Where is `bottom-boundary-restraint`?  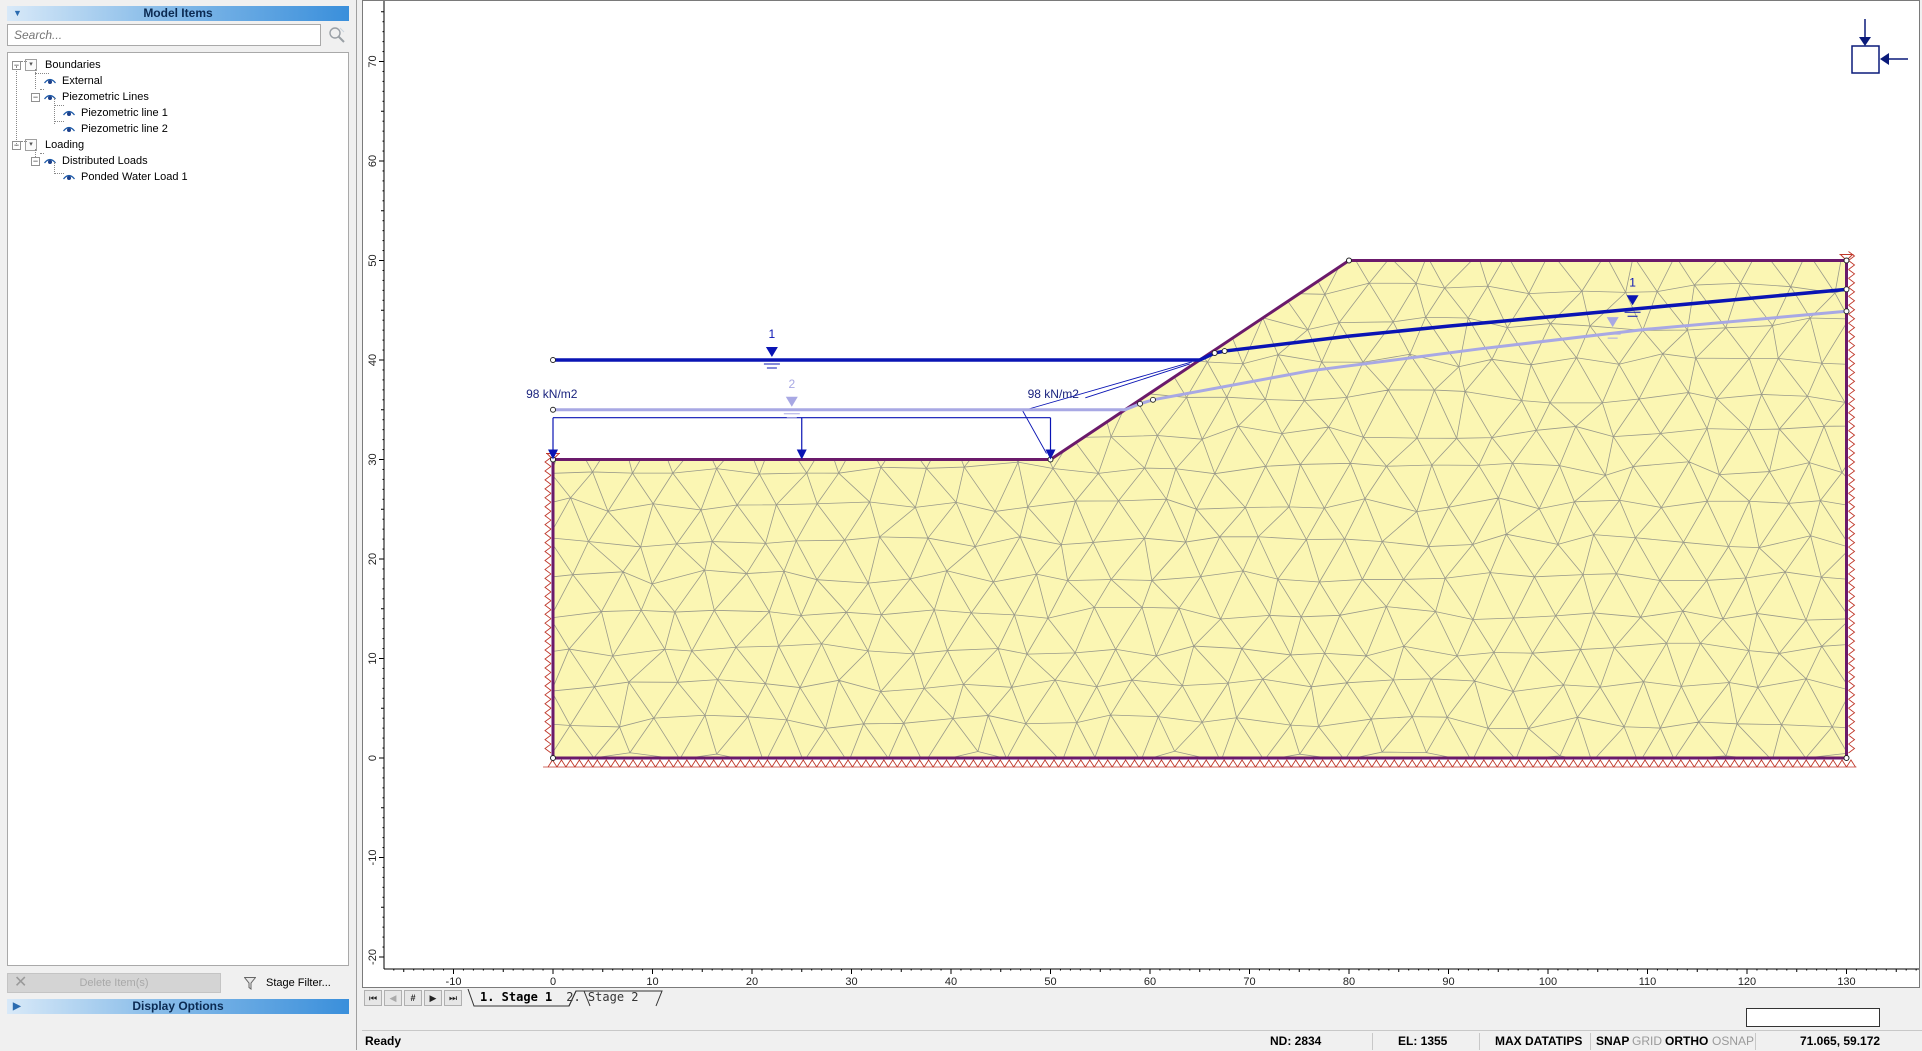 bottom-boundary-restraint is located at coordinates (1201, 763).